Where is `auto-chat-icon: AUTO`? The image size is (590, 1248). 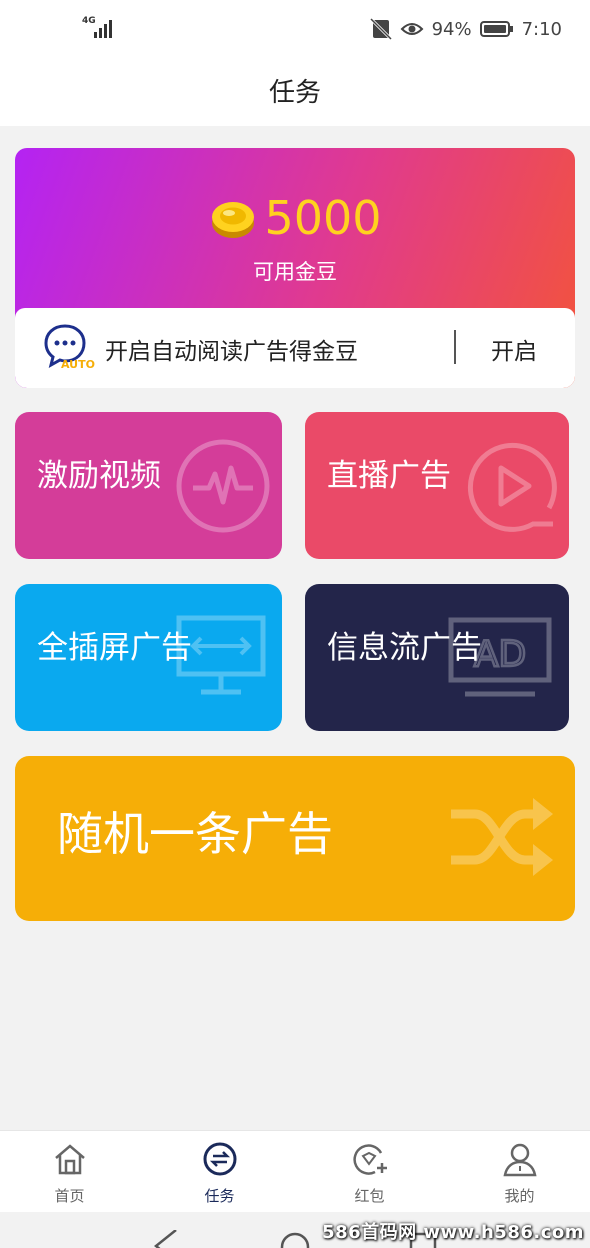
auto-chat-icon: AUTO is located at coordinates (69, 347).